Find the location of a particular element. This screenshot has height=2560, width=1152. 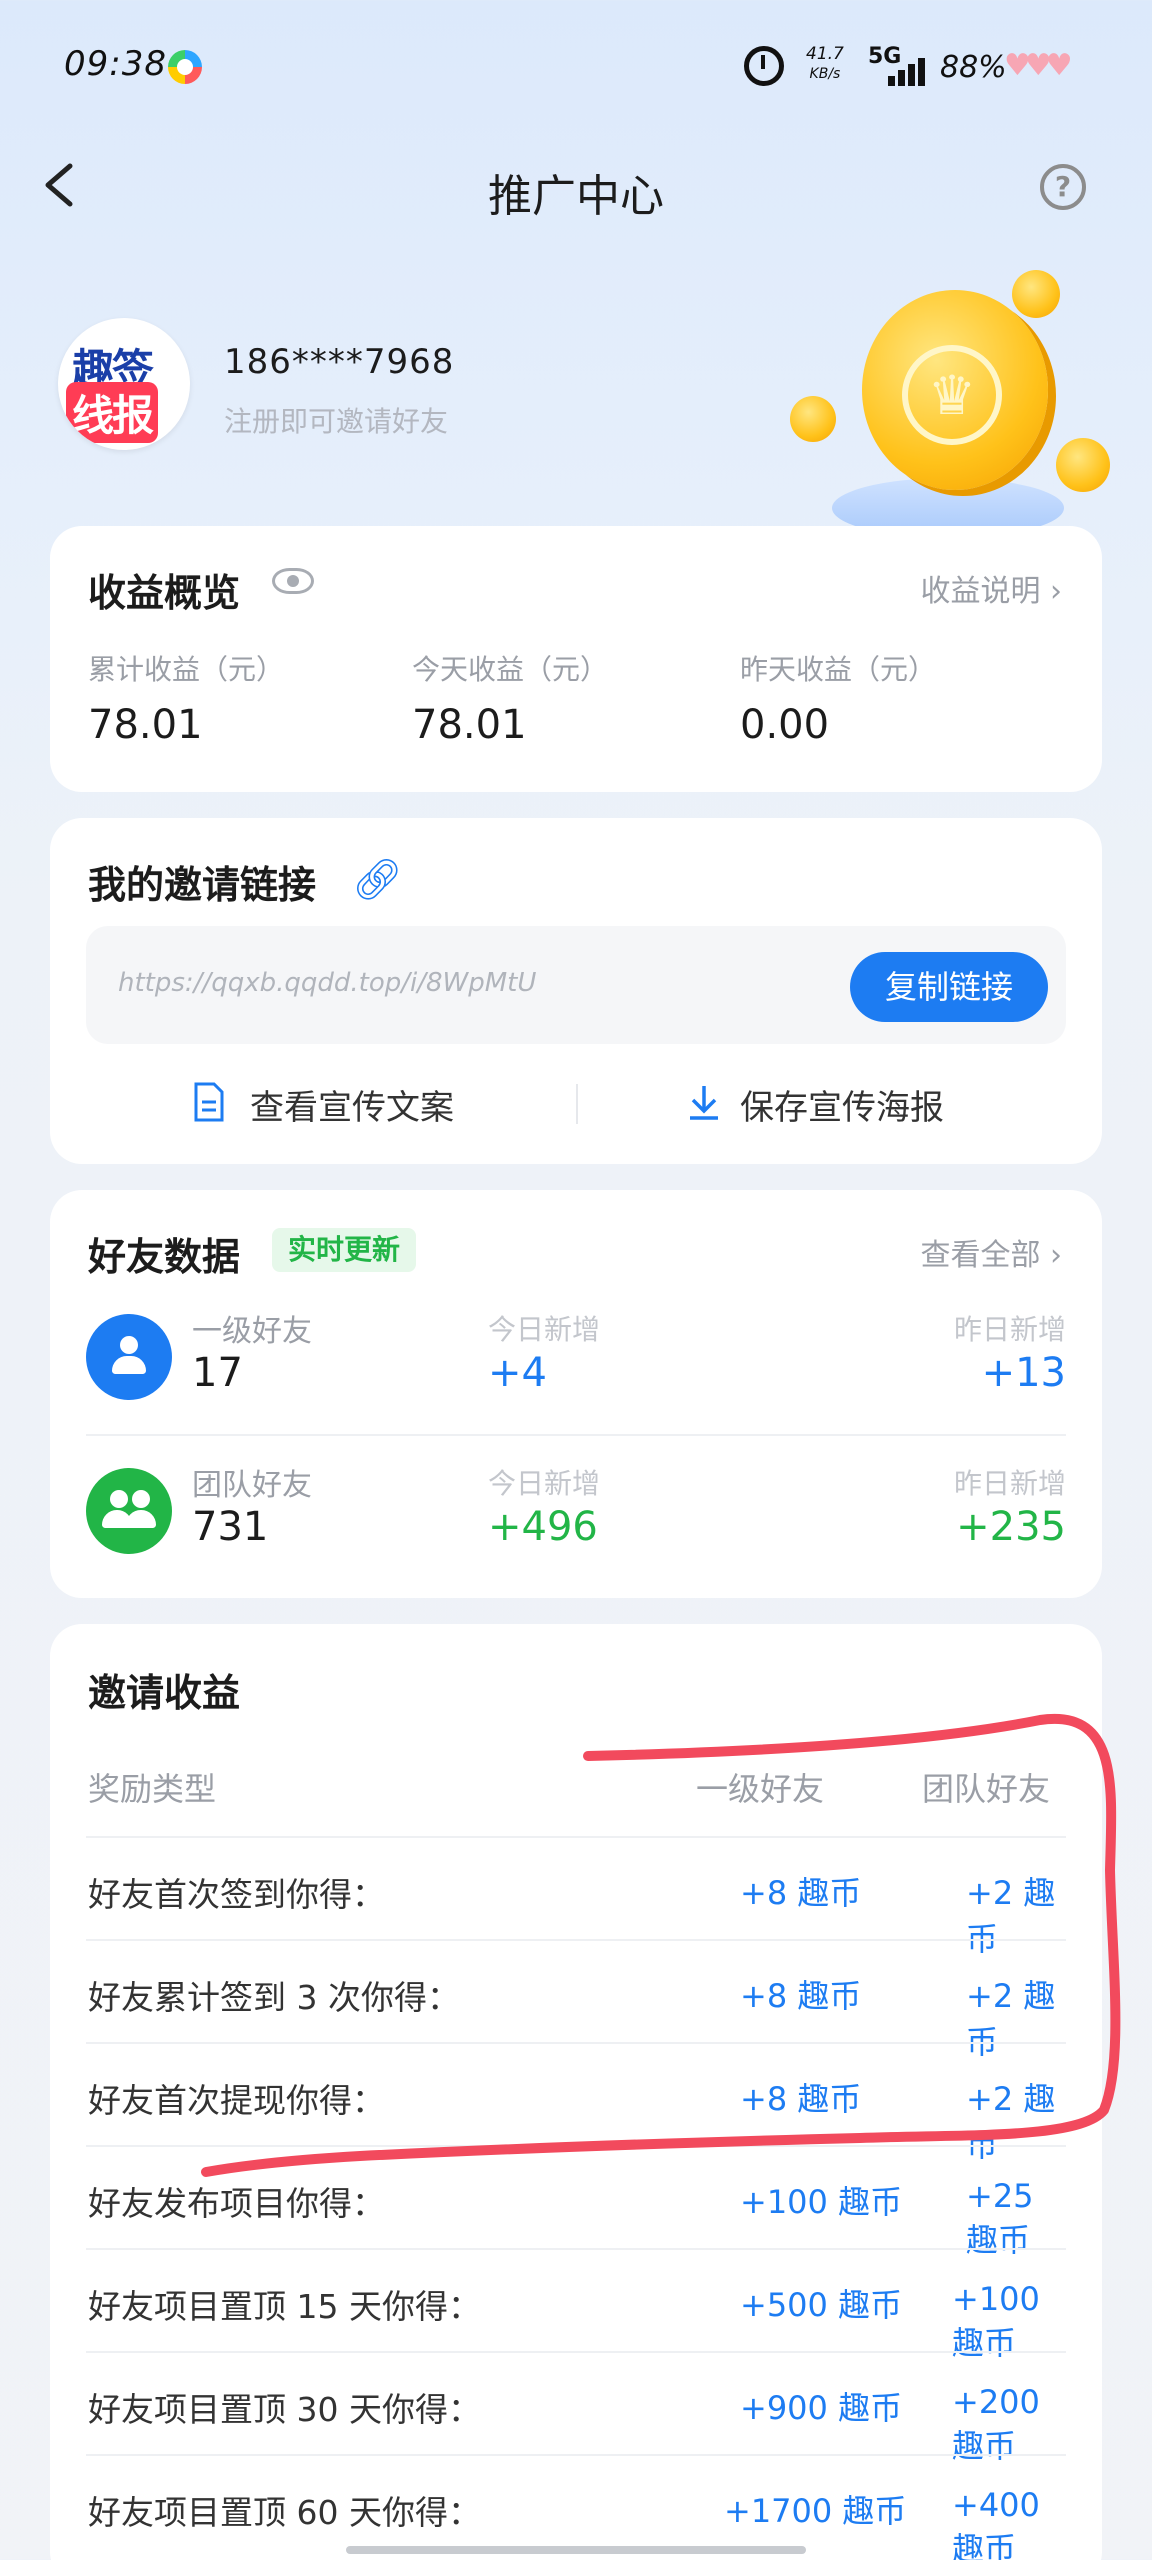

home-indicator is located at coordinates (576, 2550).